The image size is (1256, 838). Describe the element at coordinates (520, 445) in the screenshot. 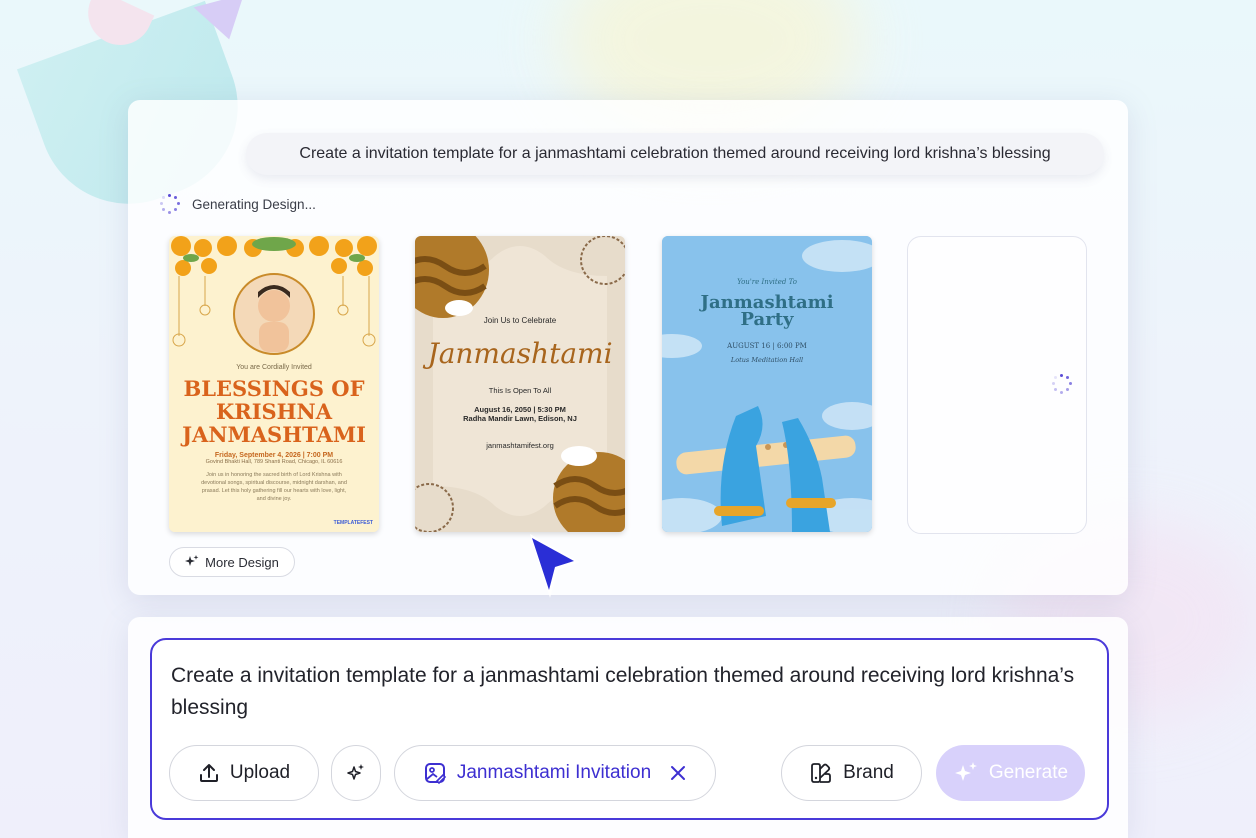

I see `card2-url: janmashtamifest.org` at that location.